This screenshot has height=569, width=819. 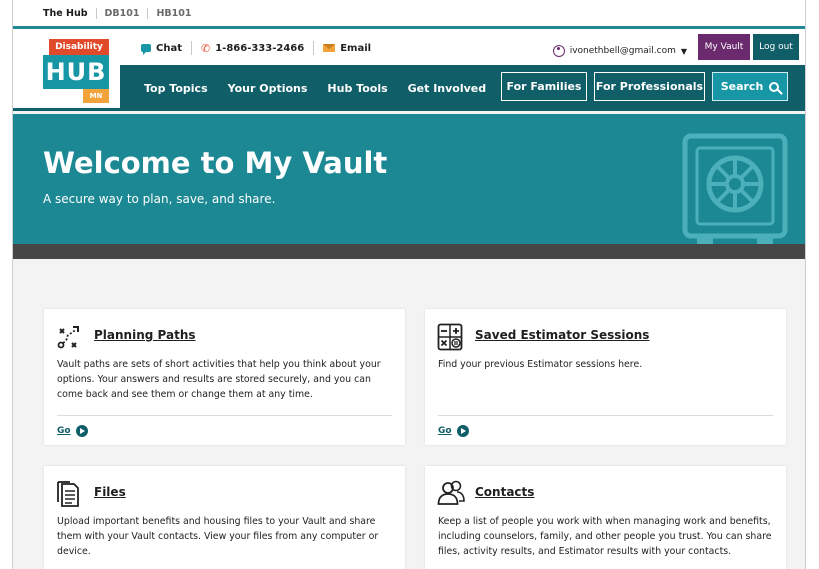 What do you see at coordinates (173, 13) in the screenshot?
I see `site-tab-hb101: HB101` at bounding box center [173, 13].